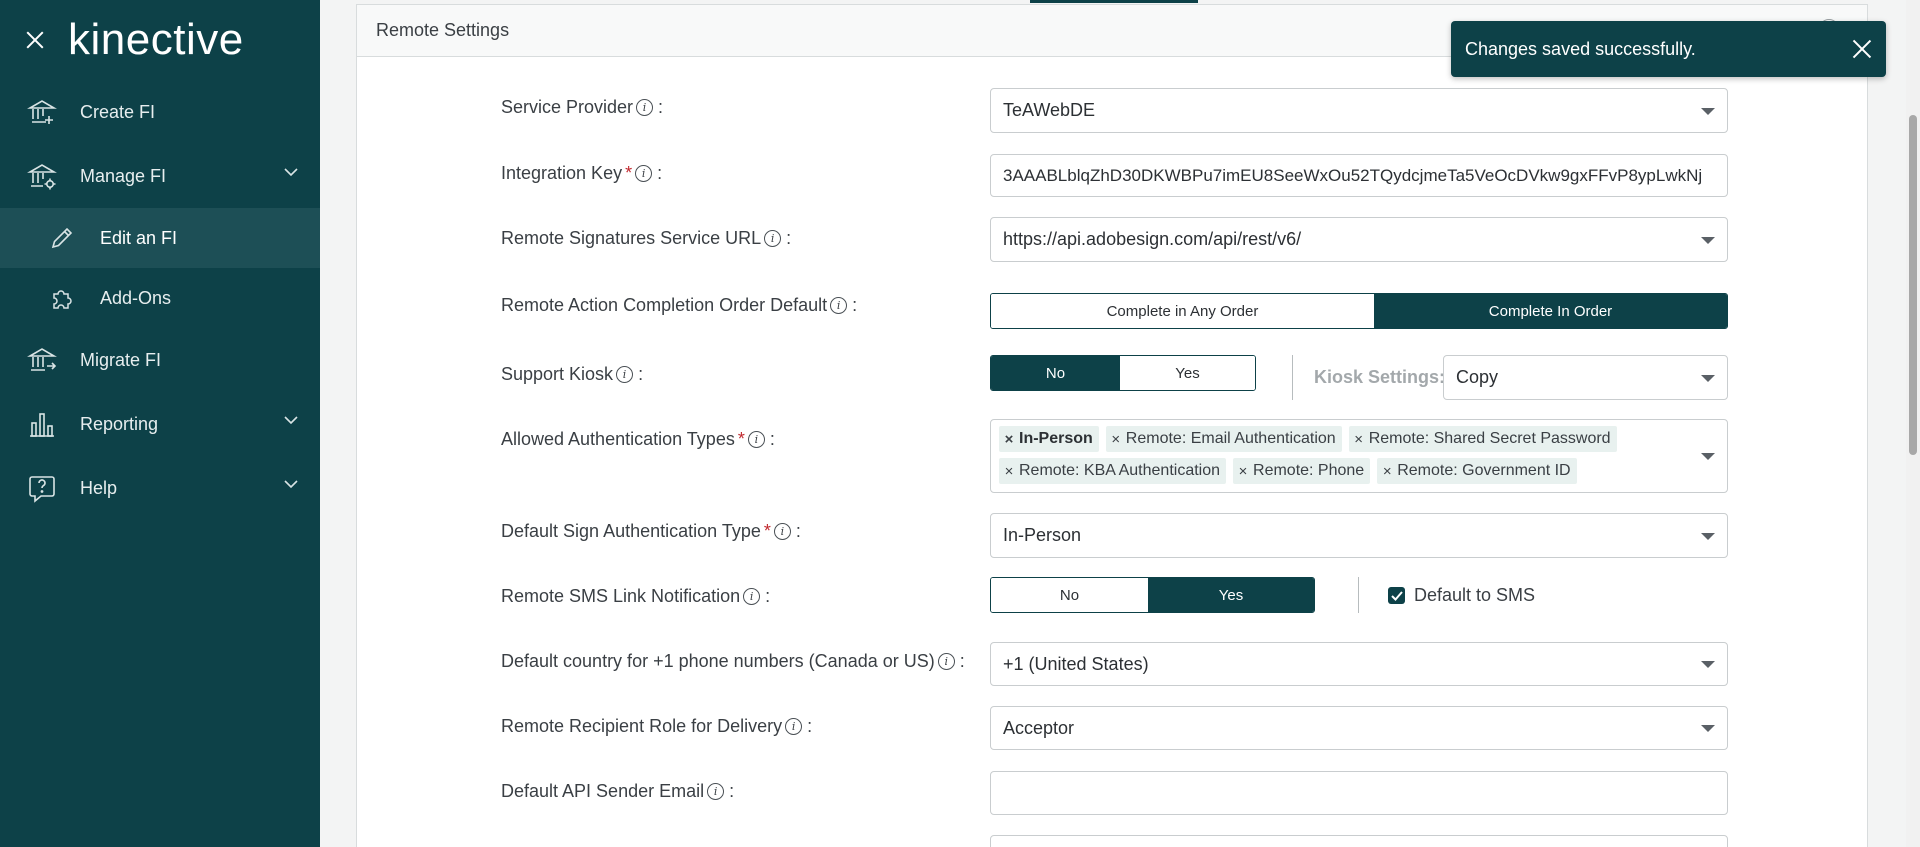 The width and height of the screenshot is (1920, 847). What do you see at coordinates (1056, 373) in the screenshot?
I see `kiosk-no-option: No` at bounding box center [1056, 373].